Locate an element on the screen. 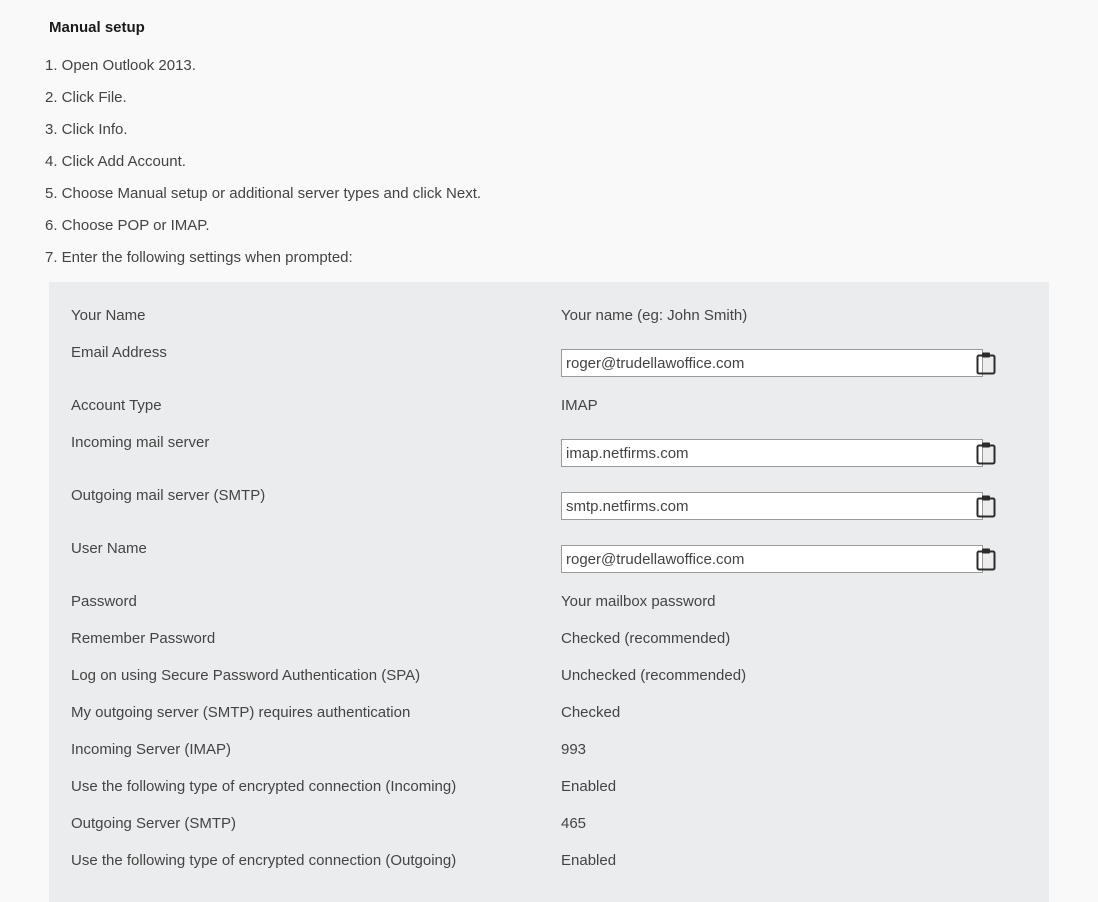 This screenshot has height=902, width=1098. setting-label: Your Name is located at coordinates (108, 315).